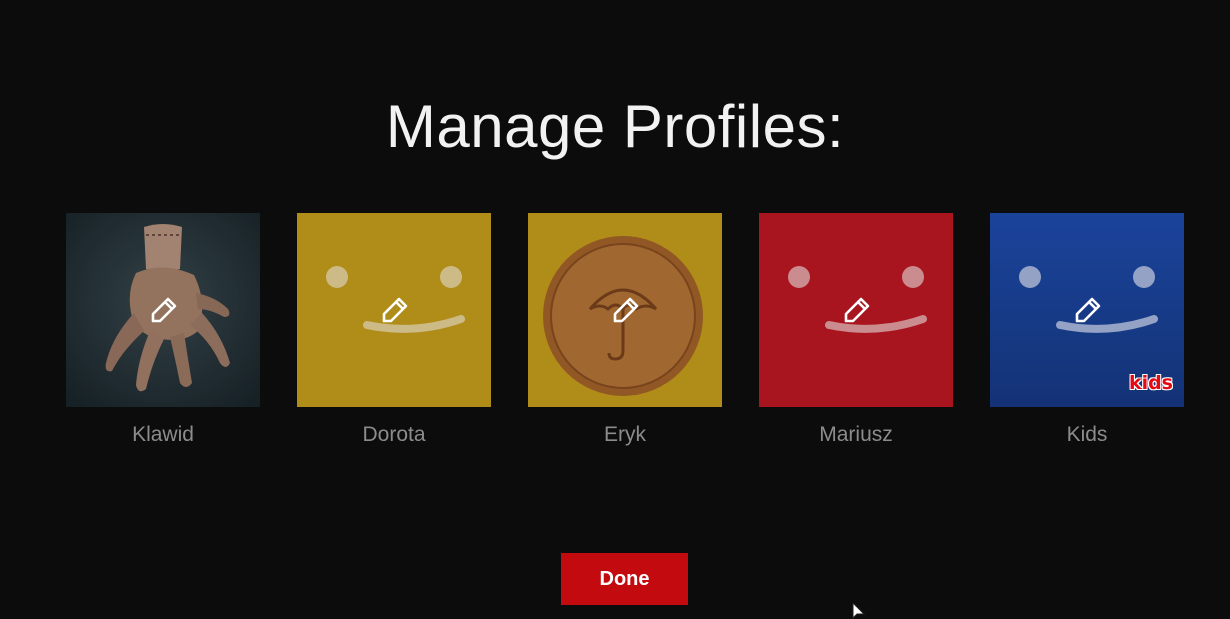  What do you see at coordinates (394, 434) in the screenshot?
I see `profile-name: Dorota` at bounding box center [394, 434].